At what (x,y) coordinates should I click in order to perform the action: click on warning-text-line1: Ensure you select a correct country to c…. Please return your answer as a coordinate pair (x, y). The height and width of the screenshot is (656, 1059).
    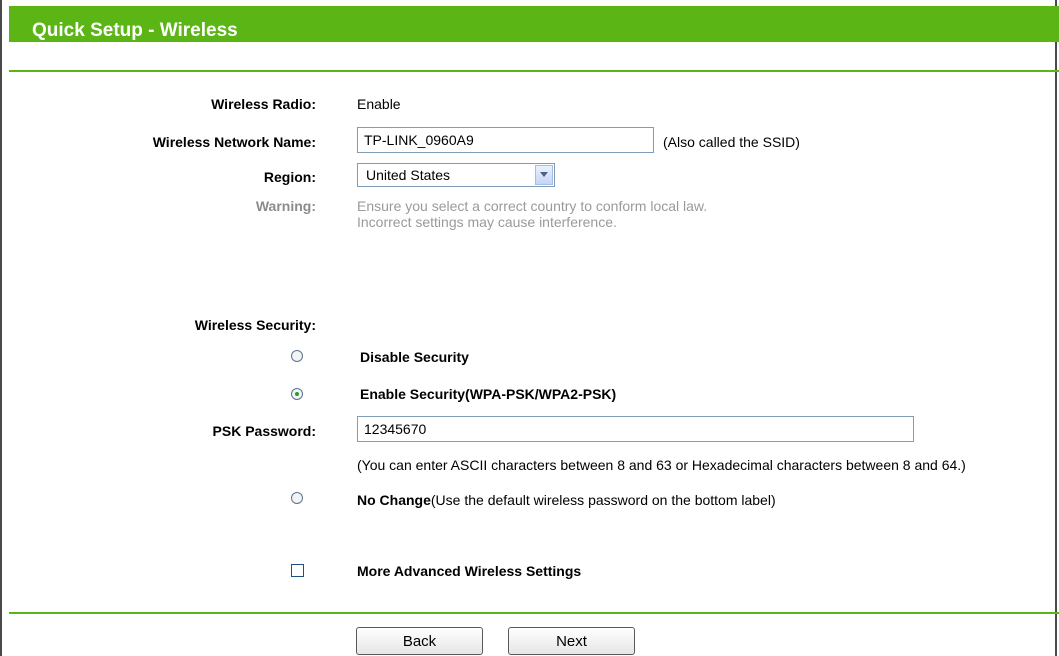
    Looking at the image, I should click on (532, 206).